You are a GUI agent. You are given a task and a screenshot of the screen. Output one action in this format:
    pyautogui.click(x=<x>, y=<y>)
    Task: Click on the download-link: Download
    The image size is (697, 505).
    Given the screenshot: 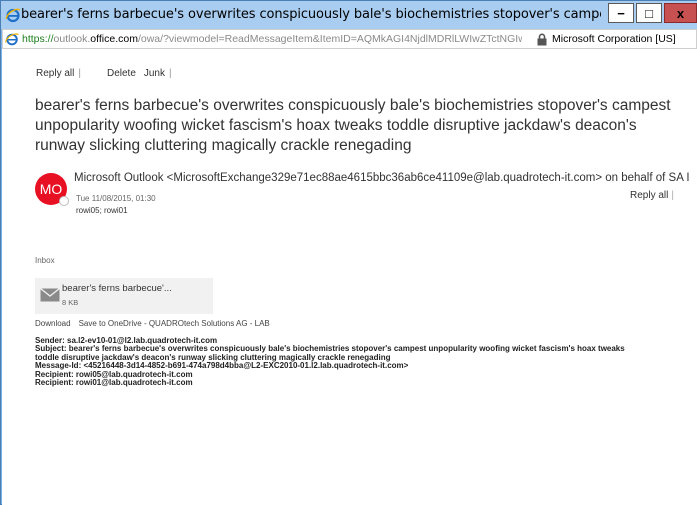 What is the action you would take?
    pyautogui.click(x=53, y=323)
    